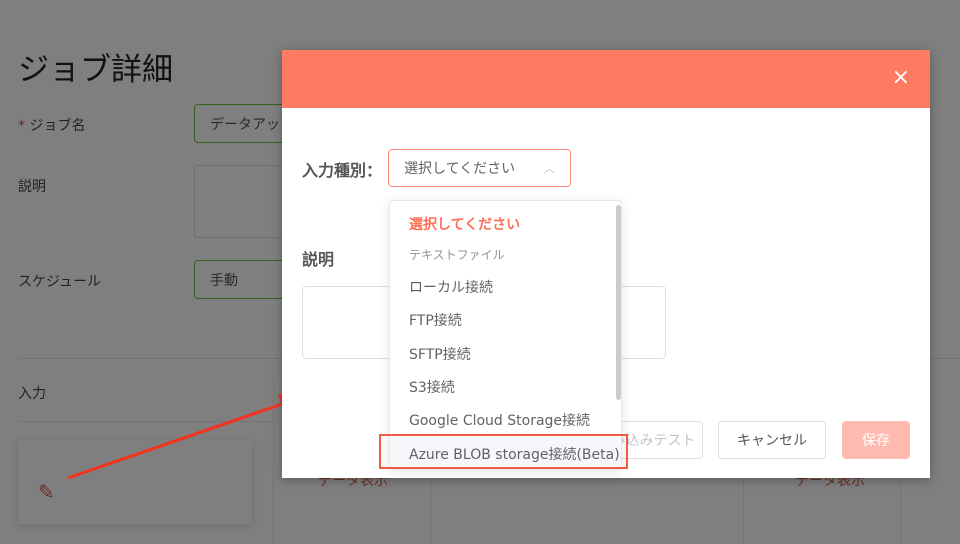 This screenshot has width=960, height=544. What do you see at coordinates (549, 168) in the screenshot?
I see `chevron-up-icon: ︿` at bounding box center [549, 168].